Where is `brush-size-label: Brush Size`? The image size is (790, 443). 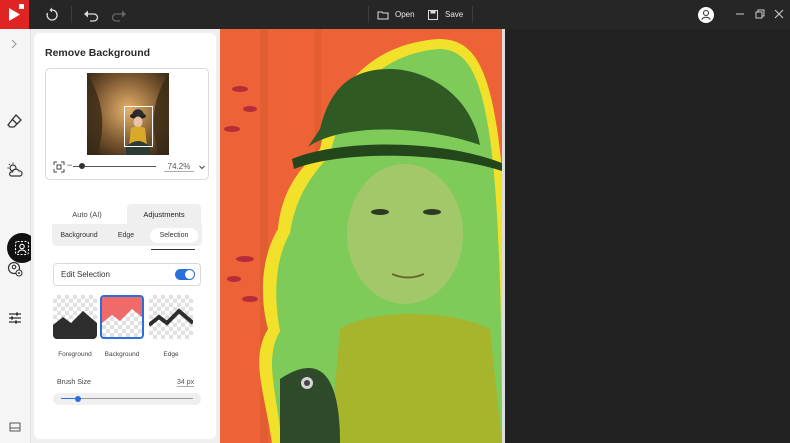 brush-size-label: Brush Size is located at coordinates (74, 382).